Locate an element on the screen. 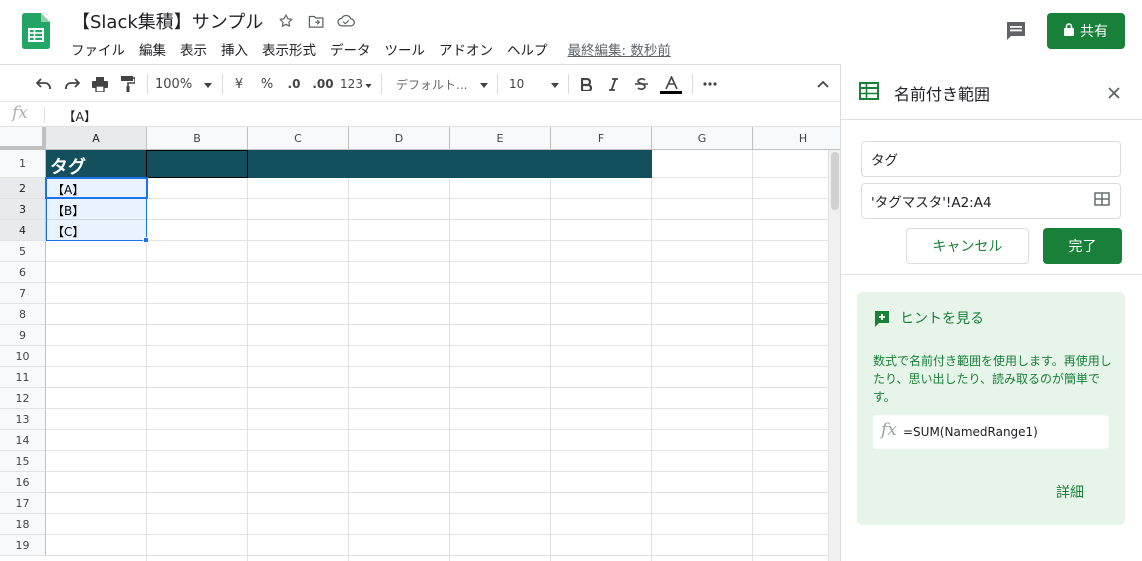  row-header-16: 16 is located at coordinates (23, 482).